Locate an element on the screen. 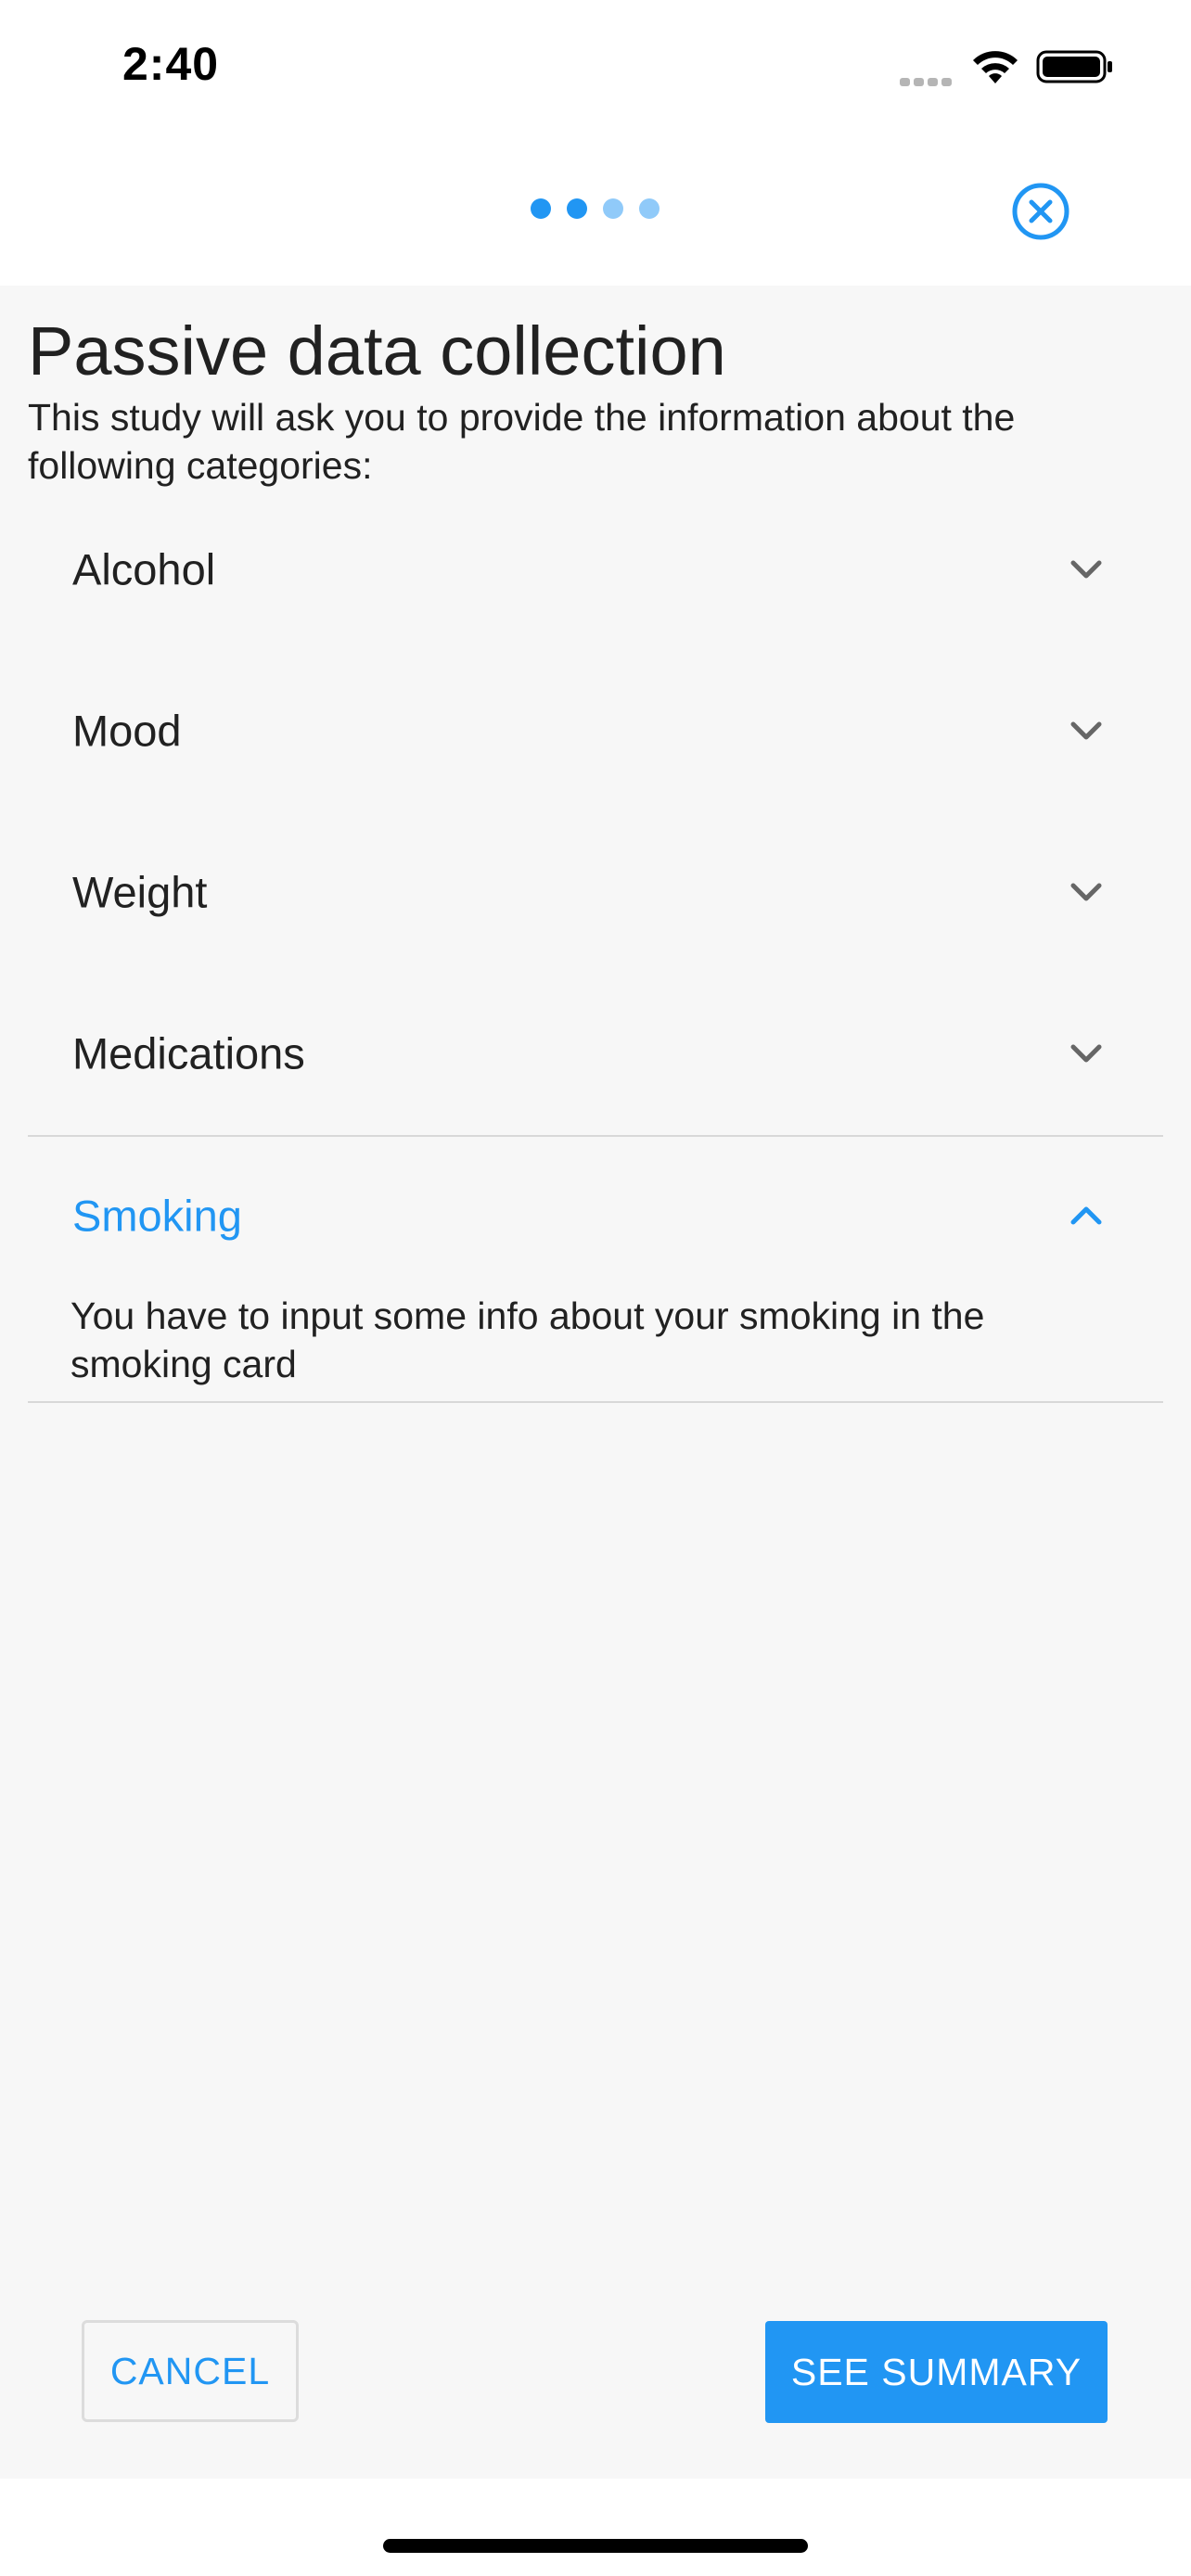  divider is located at coordinates (595, 1402).